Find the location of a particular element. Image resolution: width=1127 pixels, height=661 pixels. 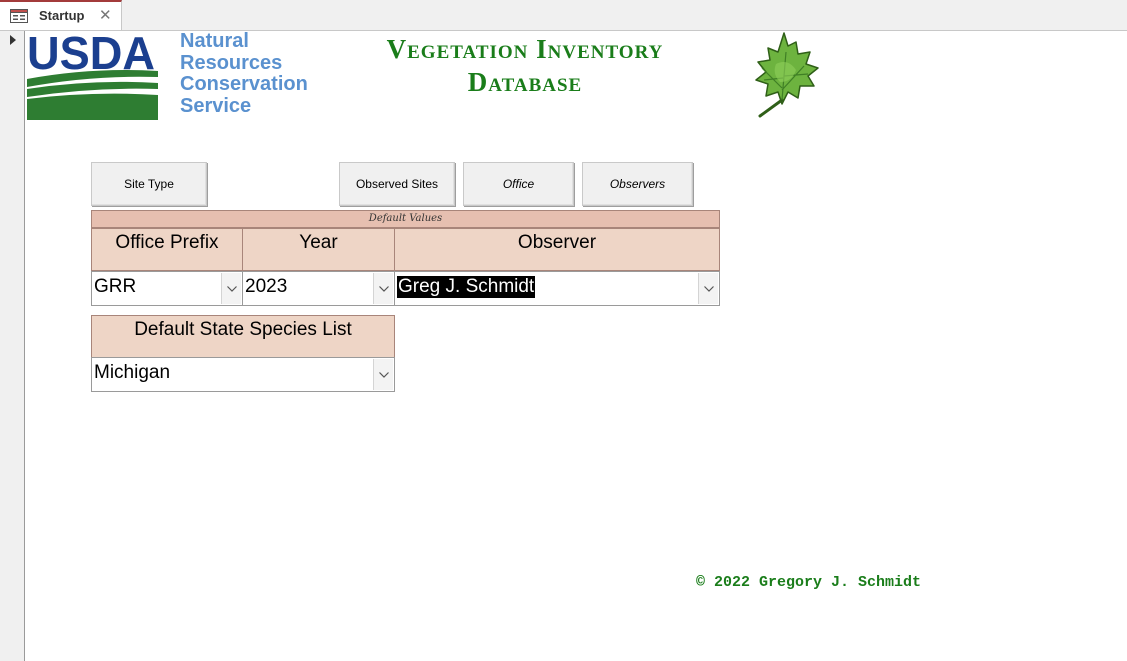

year-label: Year is located at coordinates (318, 249).